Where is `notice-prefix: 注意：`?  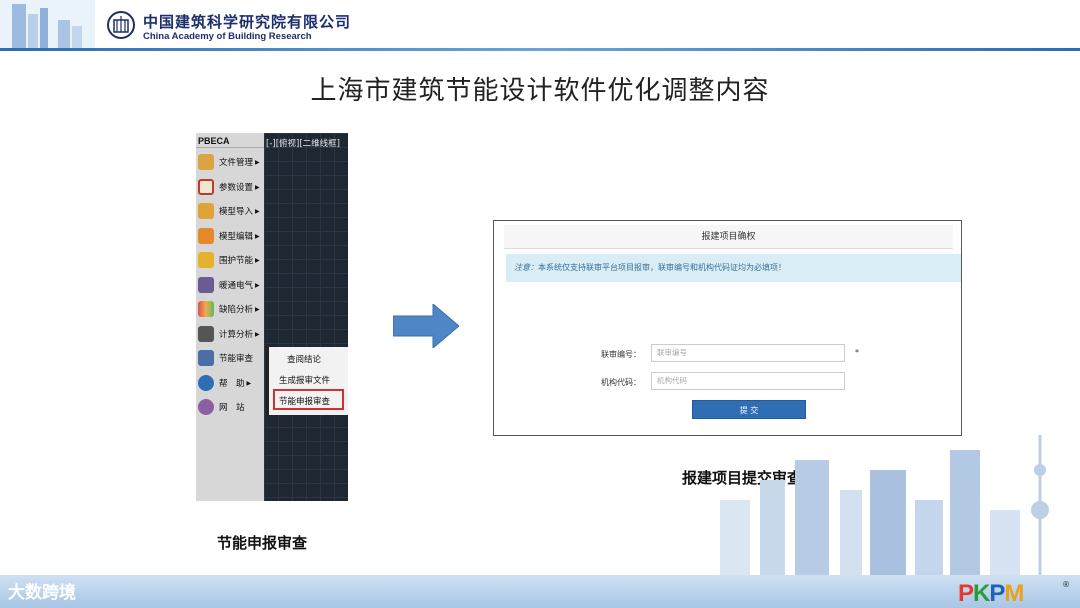
notice-prefix: 注意： is located at coordinates (526, 267).